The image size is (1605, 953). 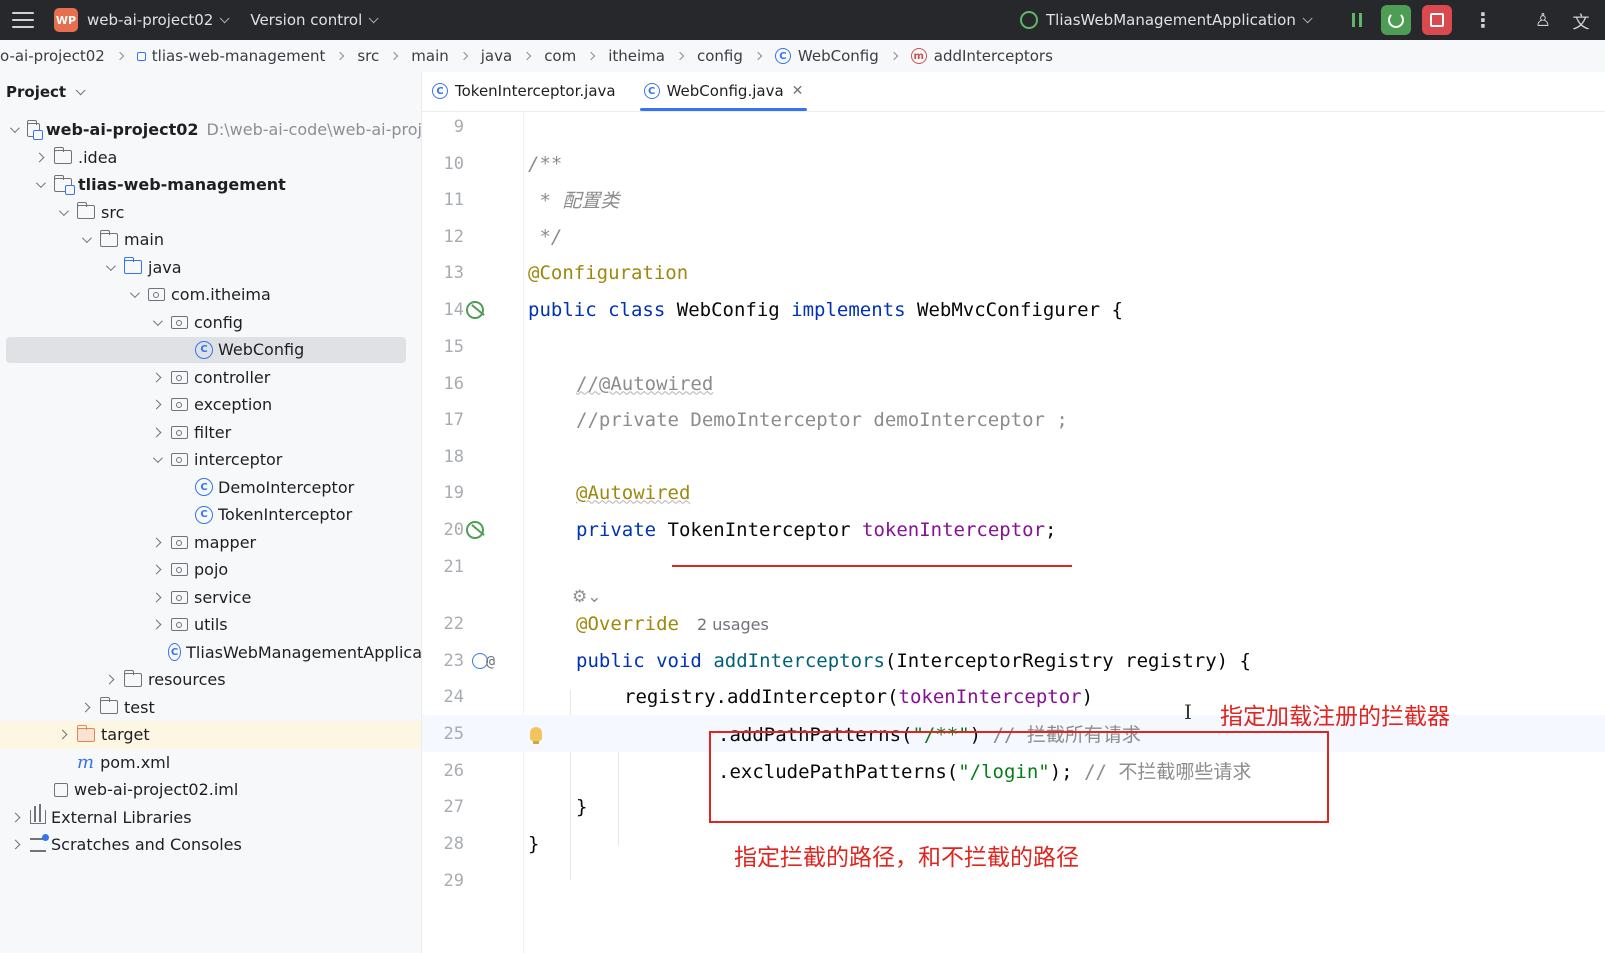 What do you see at coordinates (210, 818) in the screenshot?
I see `tree-item-external-libraries: External Libraries` at bounding box center [210, 818].